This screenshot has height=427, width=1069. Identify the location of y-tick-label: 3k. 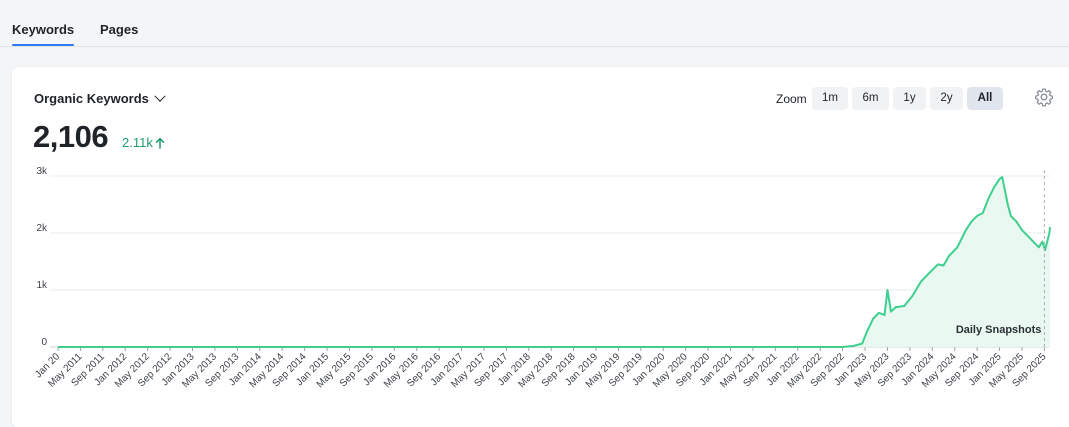
(42, 171).